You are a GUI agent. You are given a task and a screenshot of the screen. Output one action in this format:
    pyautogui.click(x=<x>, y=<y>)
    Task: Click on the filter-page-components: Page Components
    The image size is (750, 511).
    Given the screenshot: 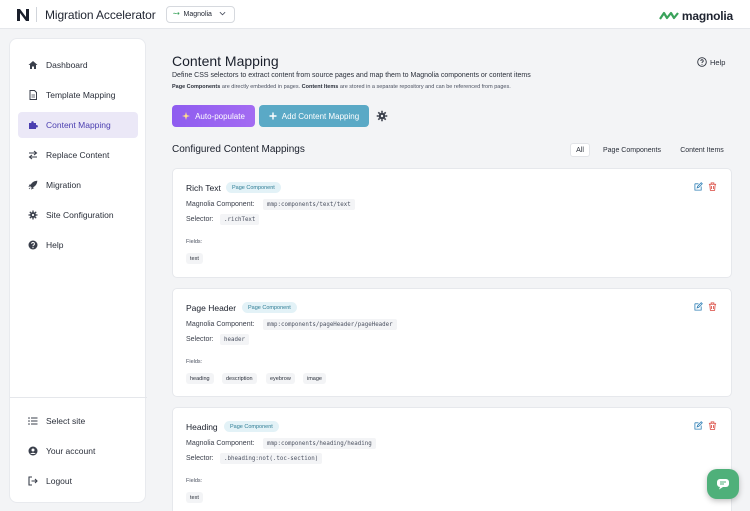 What is the action you would take?
    pyautogui.click(x=632, y=150)
    